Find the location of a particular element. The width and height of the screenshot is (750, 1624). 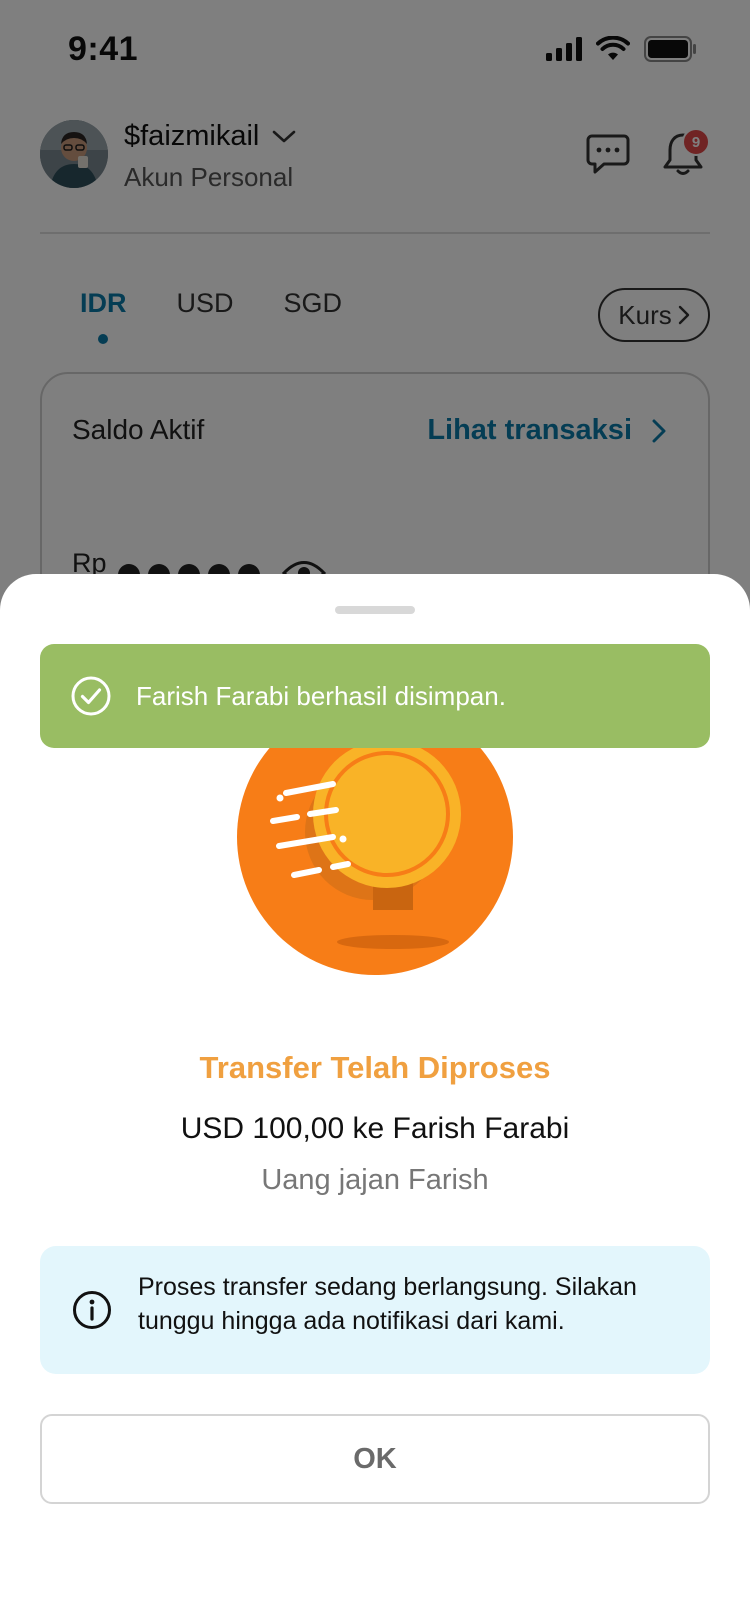

result-amount: USD 100,00 ke Farish Farabi is located at coordinates (375, 1128).